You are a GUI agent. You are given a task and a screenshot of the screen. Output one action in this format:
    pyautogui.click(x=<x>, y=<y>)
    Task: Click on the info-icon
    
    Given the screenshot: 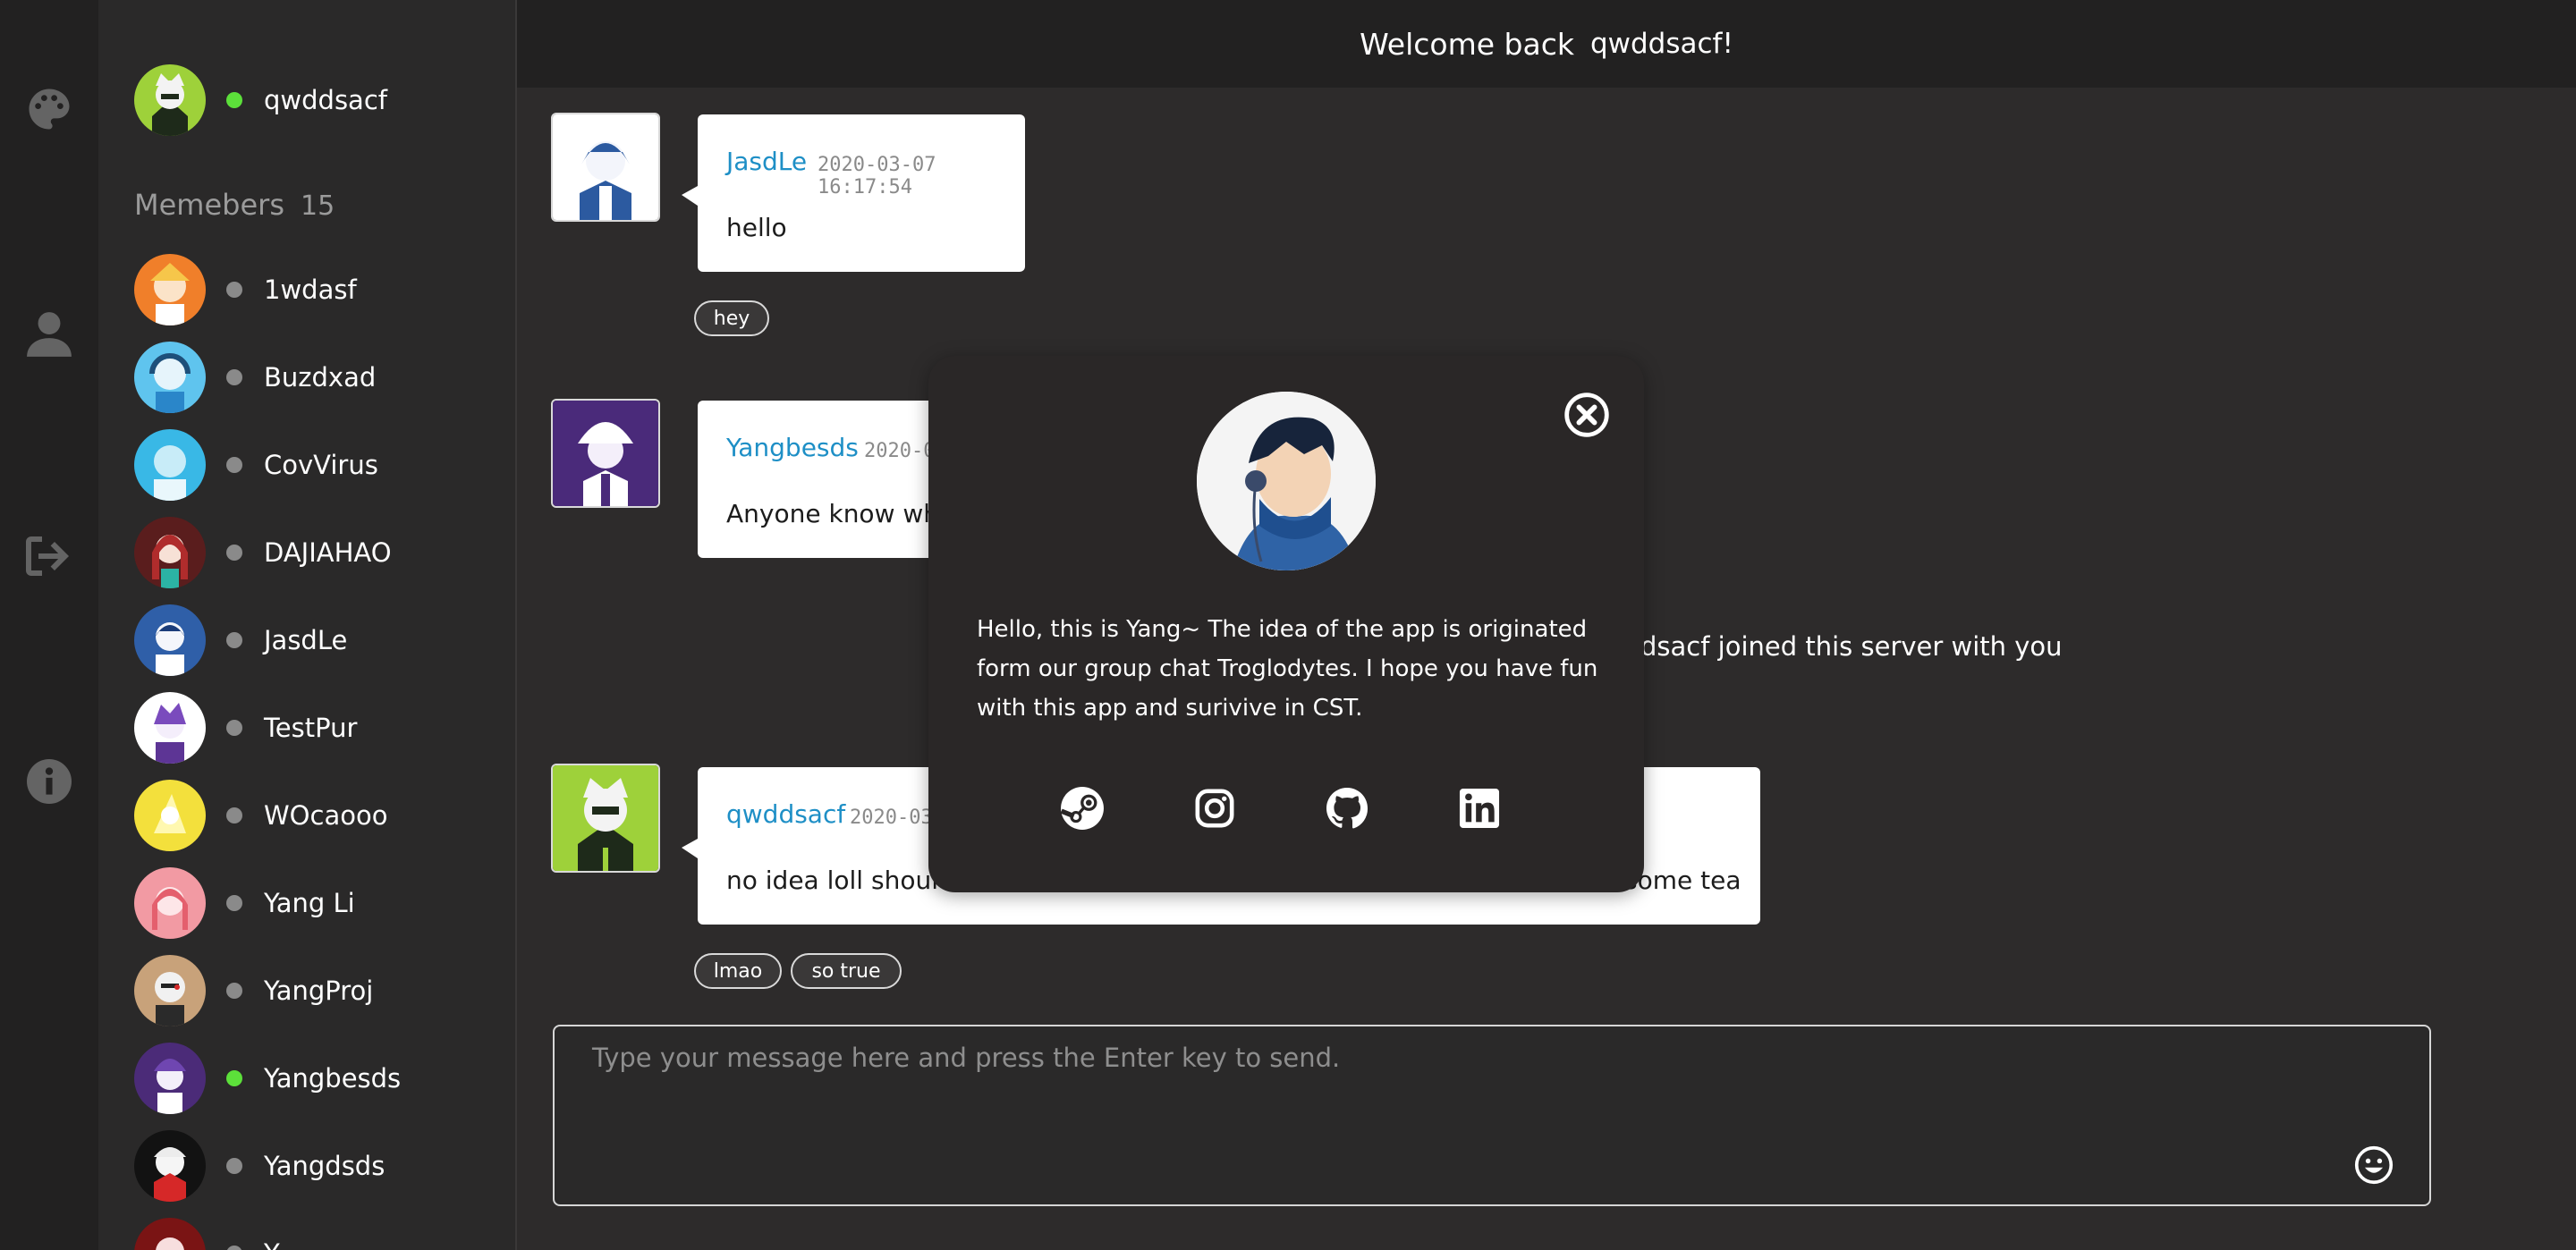 What is the action you would take?
    pyautogui.click(x=49, y=782)
    